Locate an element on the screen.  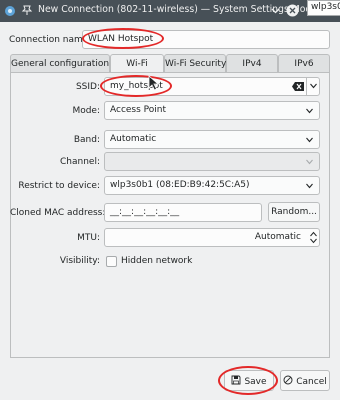
mtu-spinbox: Automatic is located at coordinates (212, 237).